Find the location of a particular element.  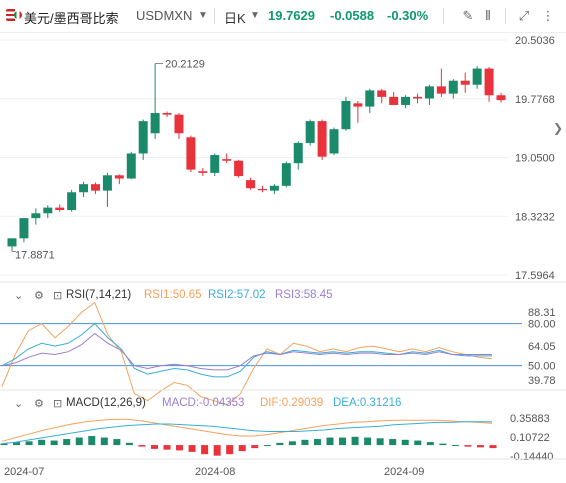

price-axis-label: 19.0500 is located at coordinates (535, 159).